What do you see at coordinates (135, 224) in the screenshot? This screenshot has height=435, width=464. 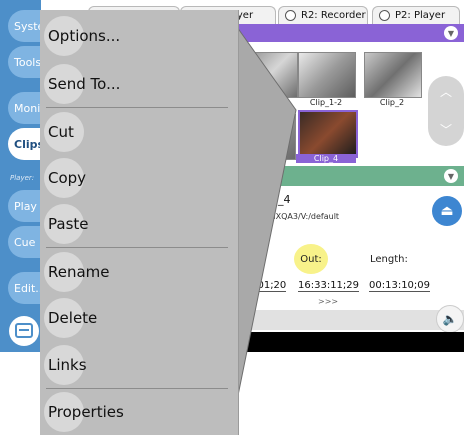 I see `menu-item-paste: Paste` at bounding box center [135, 224].